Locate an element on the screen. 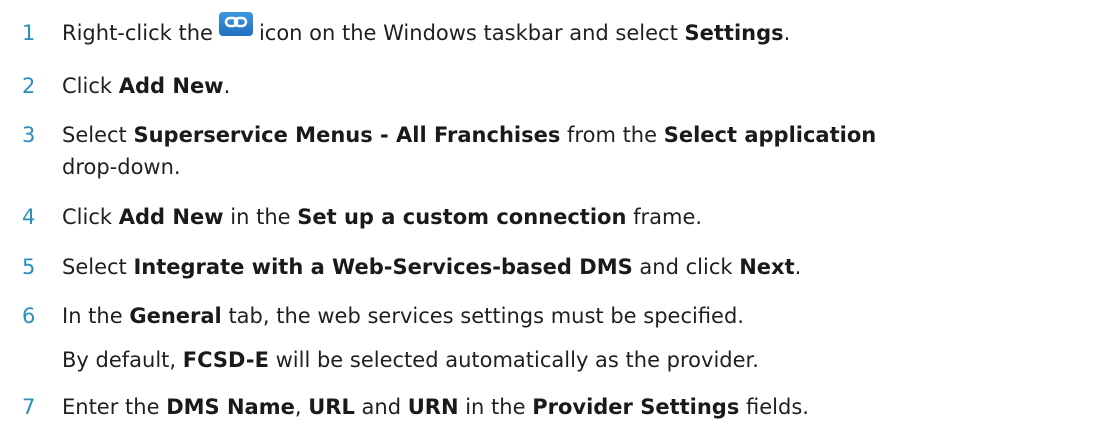  ui-term: Superservice Menus - All Franchises is located at coordinates (347, 135).